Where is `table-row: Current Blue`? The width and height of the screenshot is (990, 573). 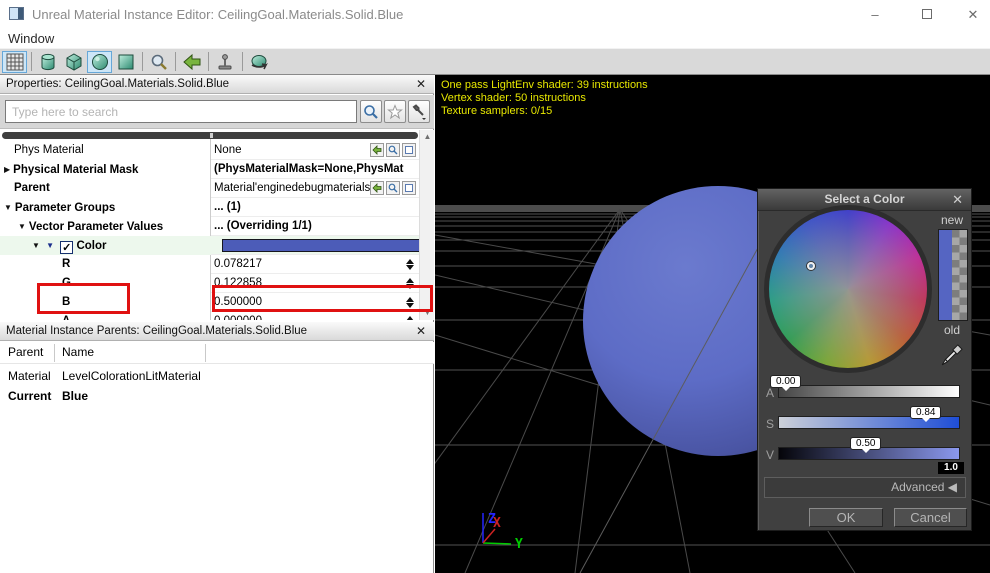
table-row: Current Blue is located at coordinates (217, 396).